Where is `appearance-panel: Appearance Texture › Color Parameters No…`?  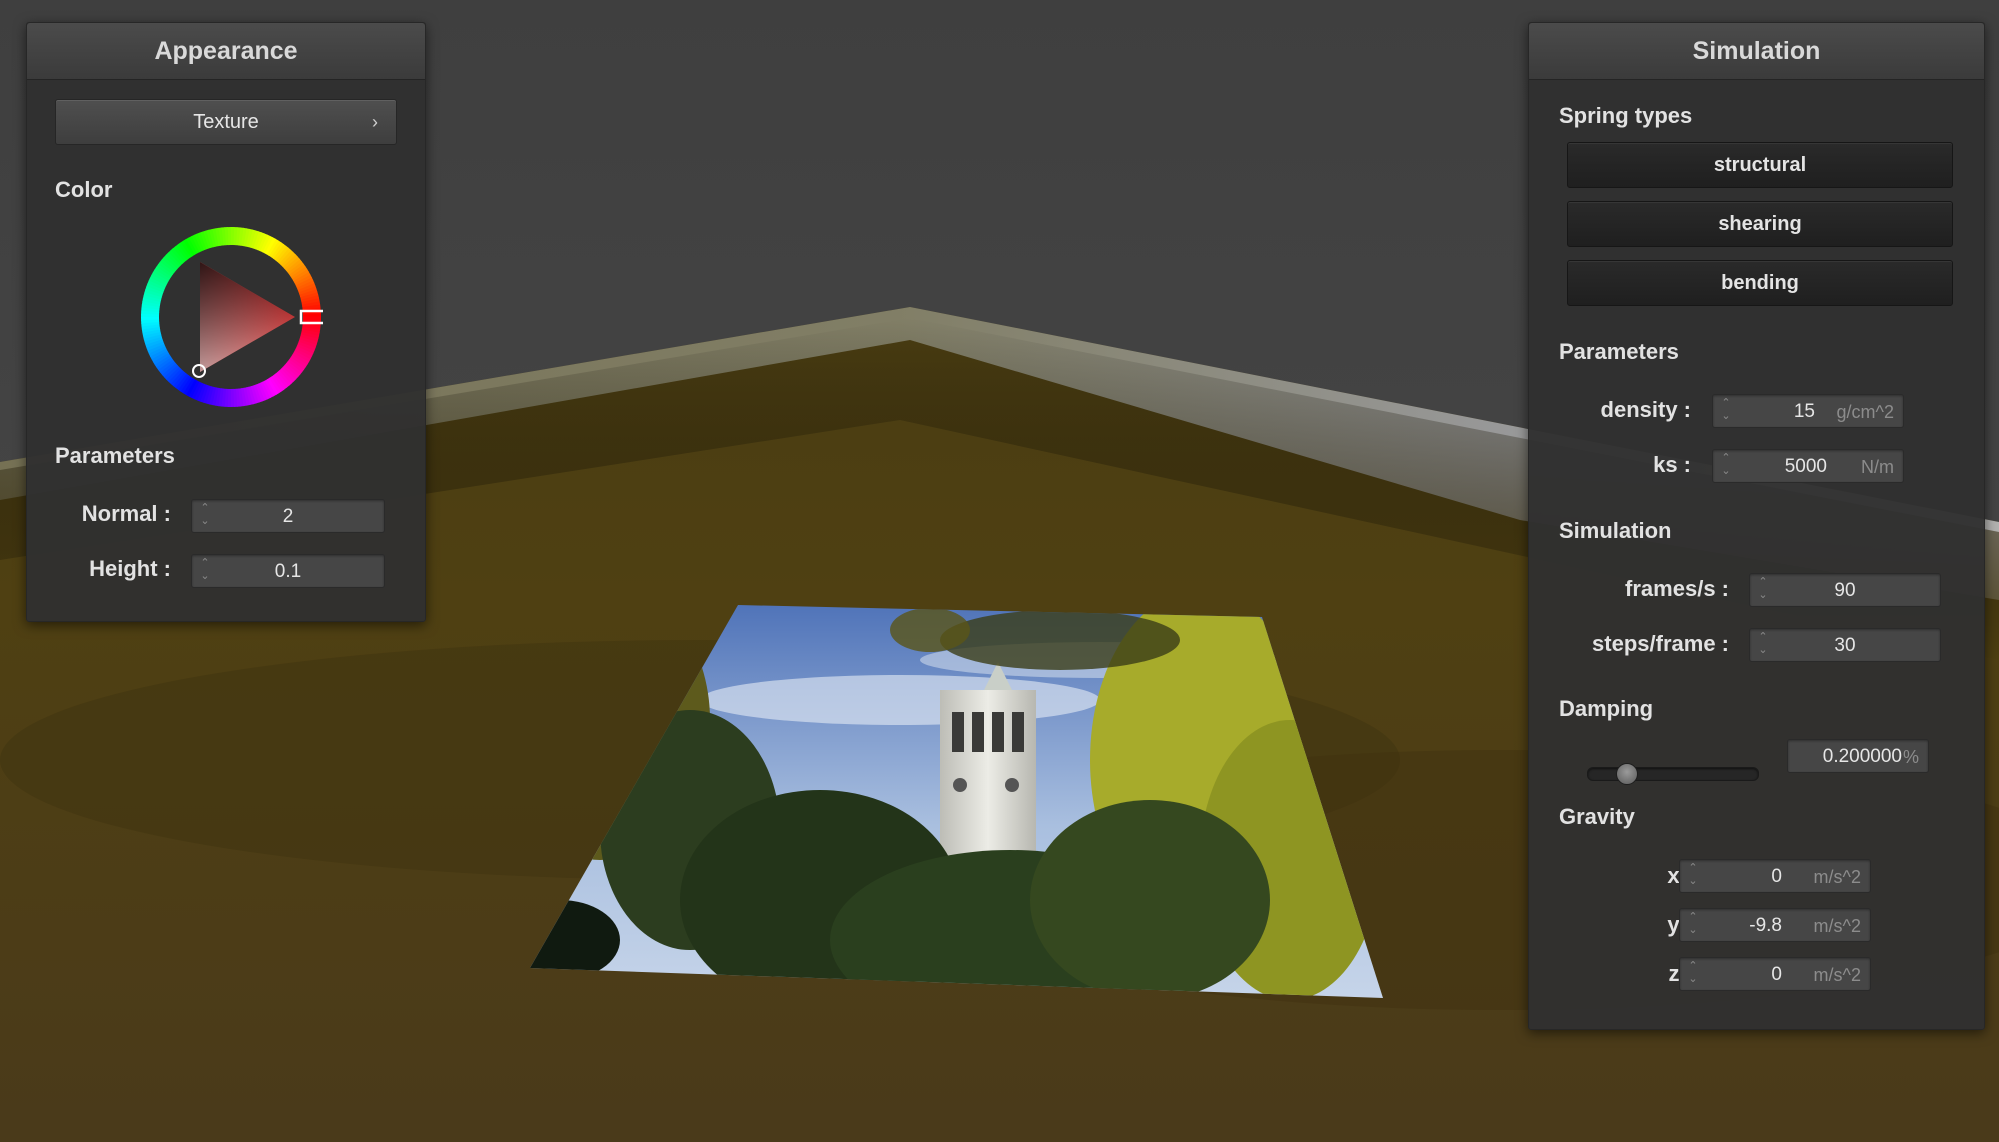 appearance-panel: Appearance Texture › Color Parameters No… is located at coordinates (226, 322).